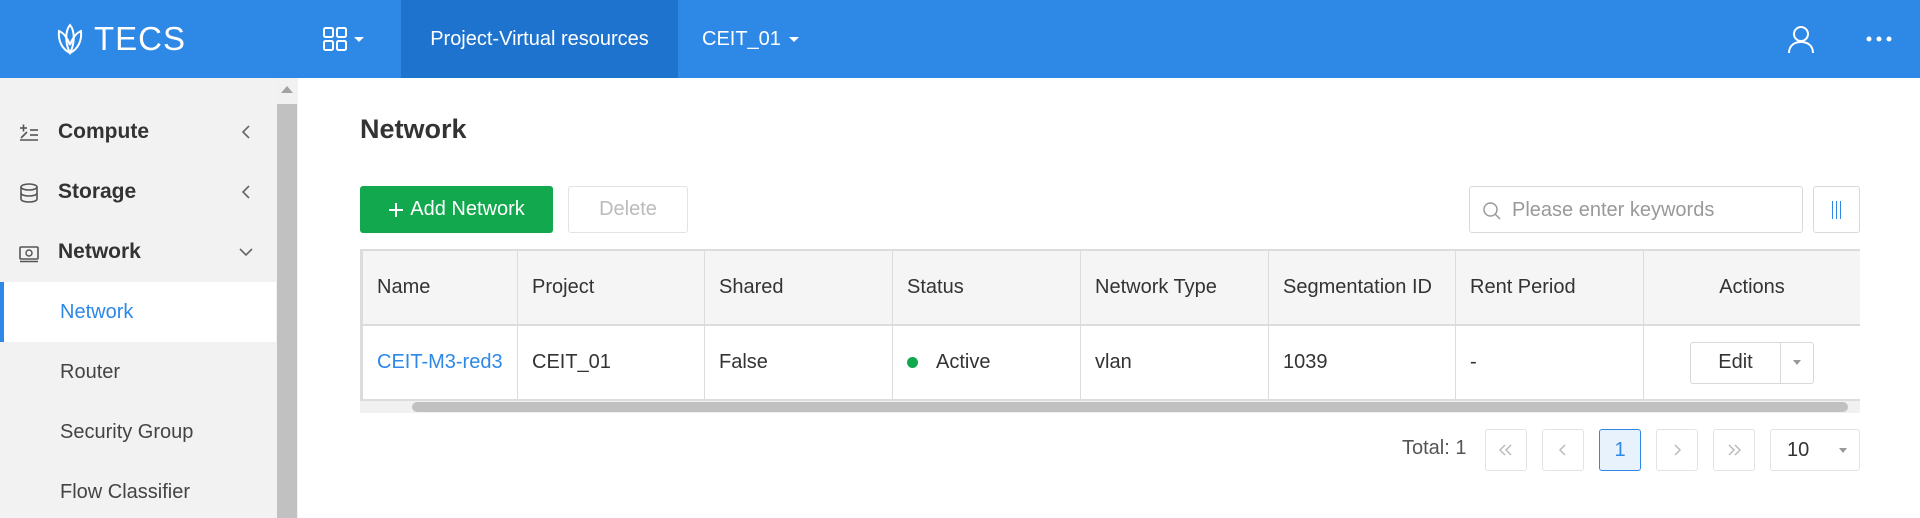 This screenshot has height=518, width=1920. What do you see at coordinates (413, 129) in the screenshot?
I see `page-title: Network` at bounding box center [413, 129].